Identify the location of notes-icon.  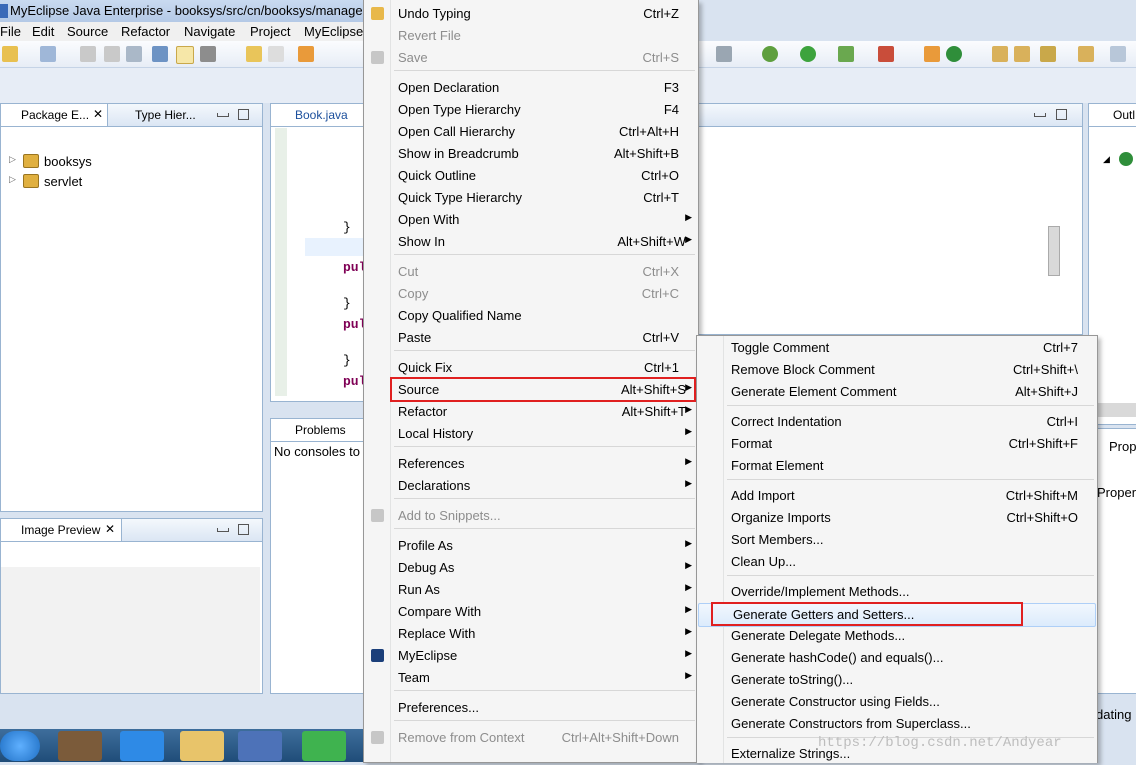
(142, 746).